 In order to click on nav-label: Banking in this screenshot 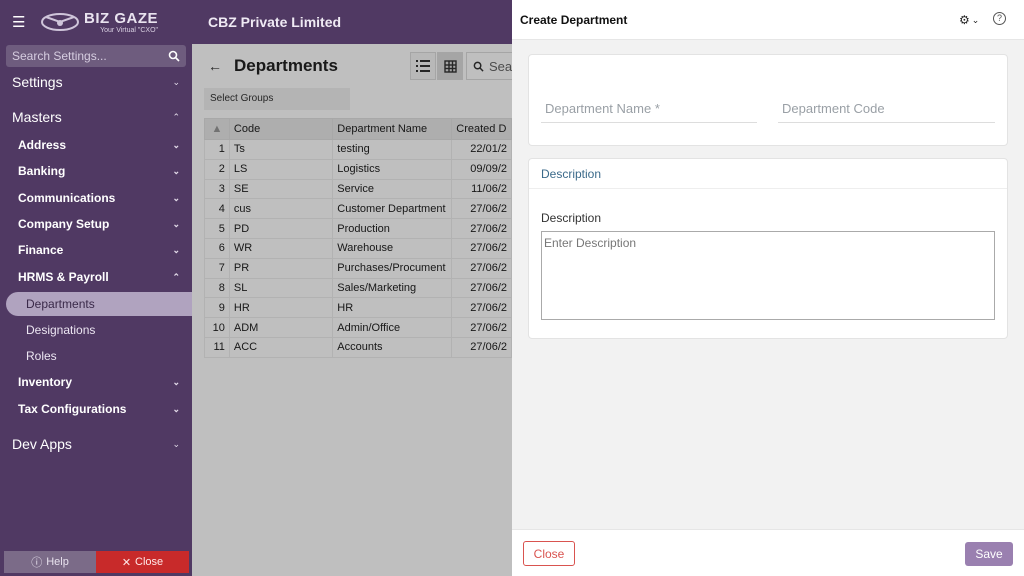, I will do `click(42, 171)`.